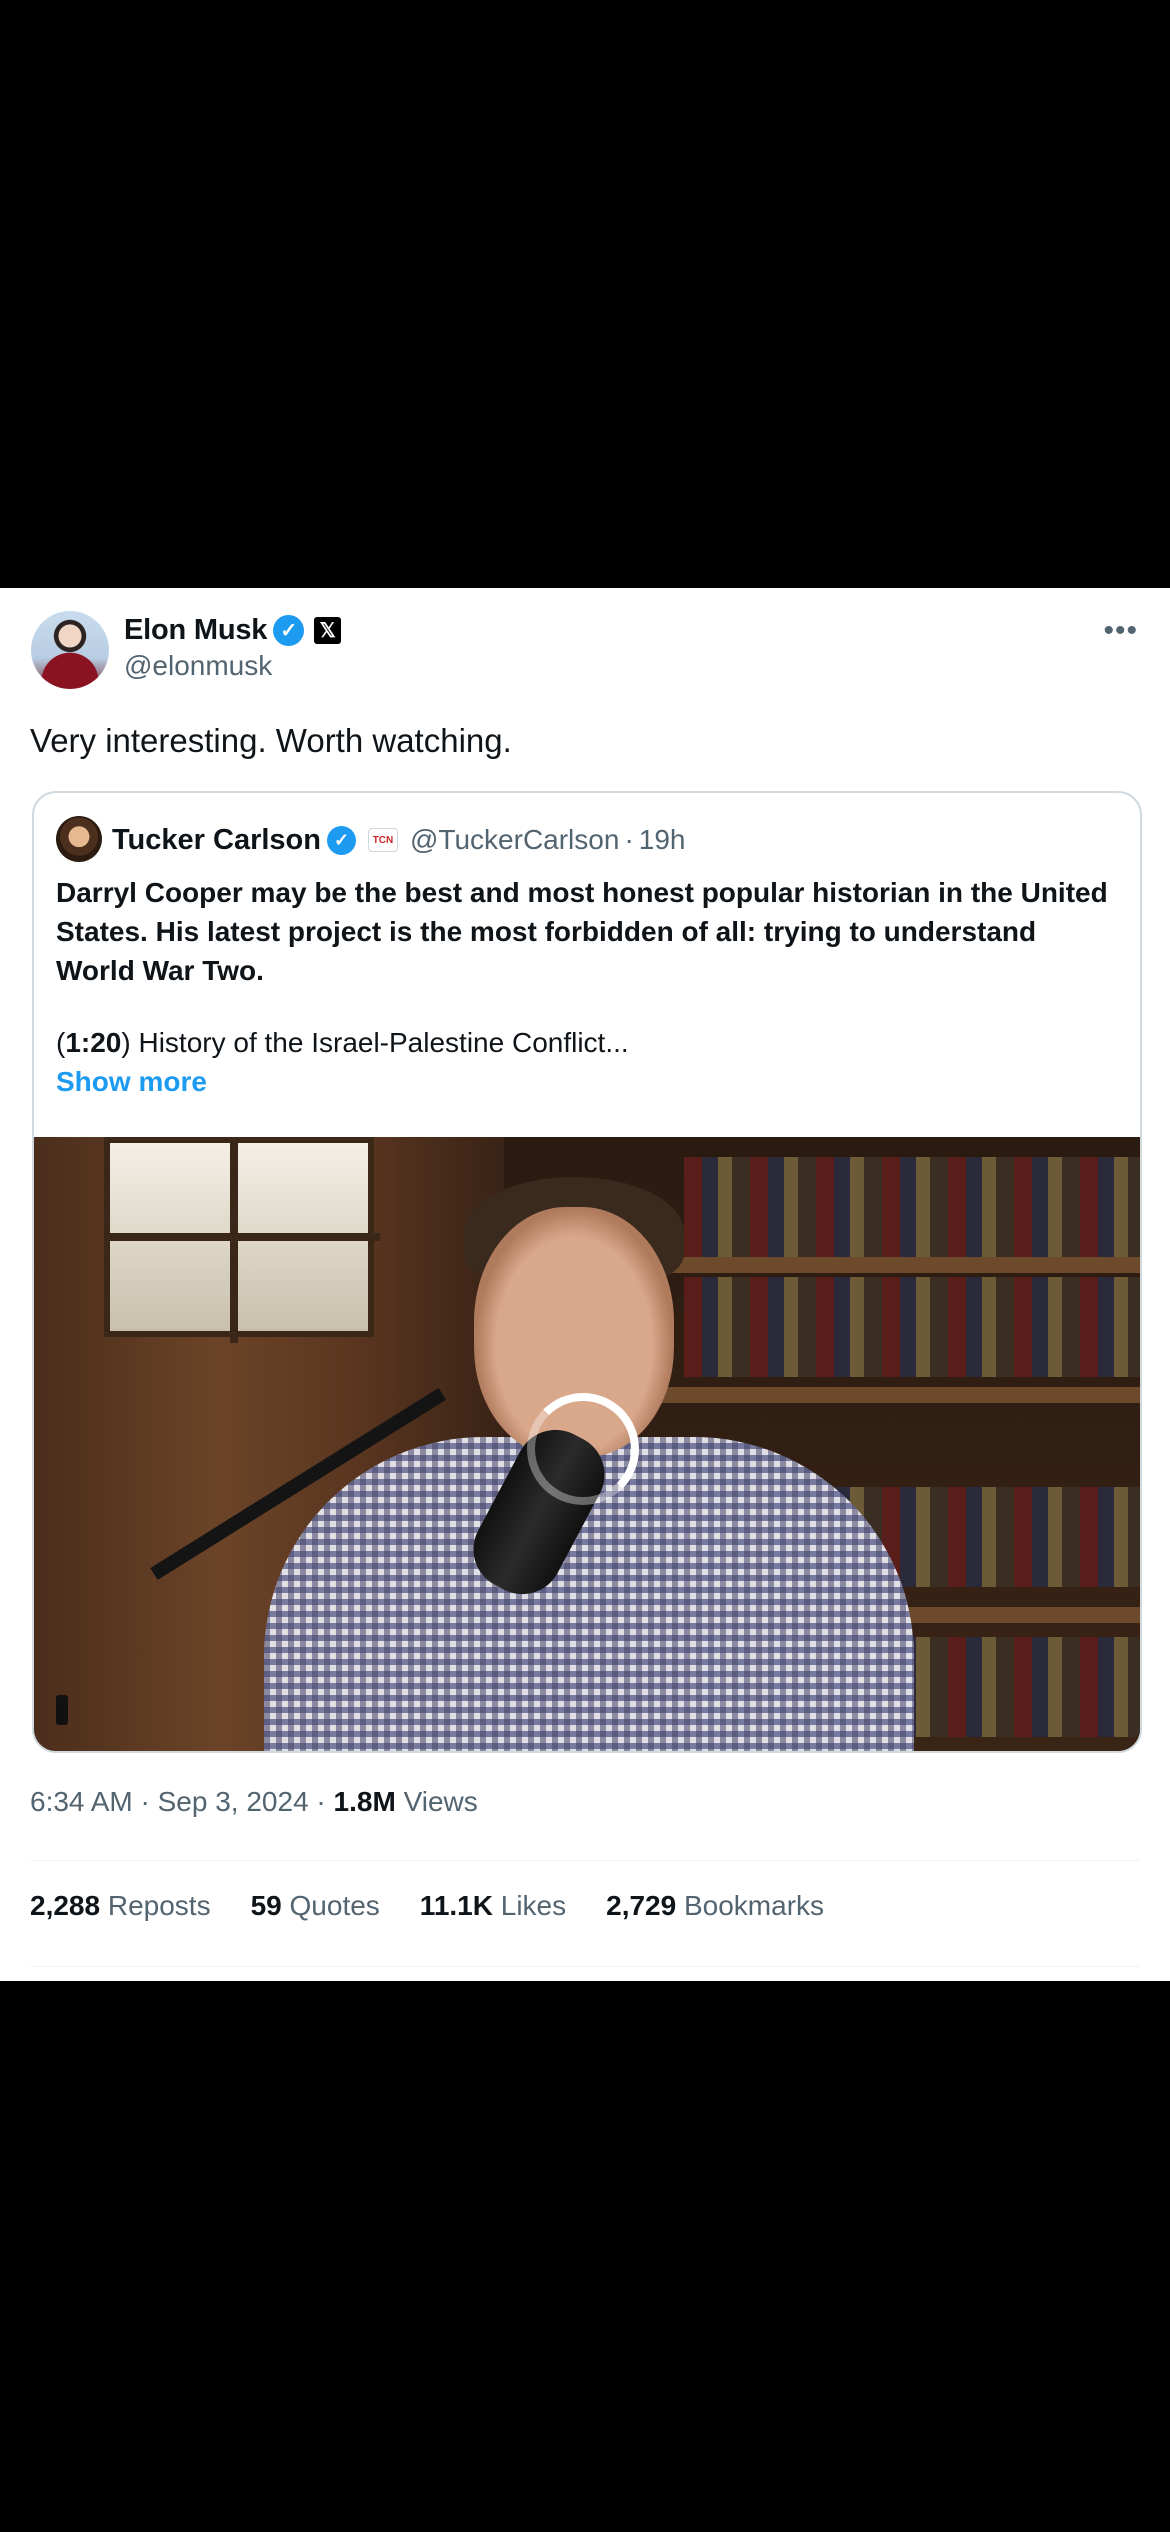 The height and width of the screenshot is (2532, 1170). I want to click on bookmarks-label: Bookmarks, so click(750, 1905).